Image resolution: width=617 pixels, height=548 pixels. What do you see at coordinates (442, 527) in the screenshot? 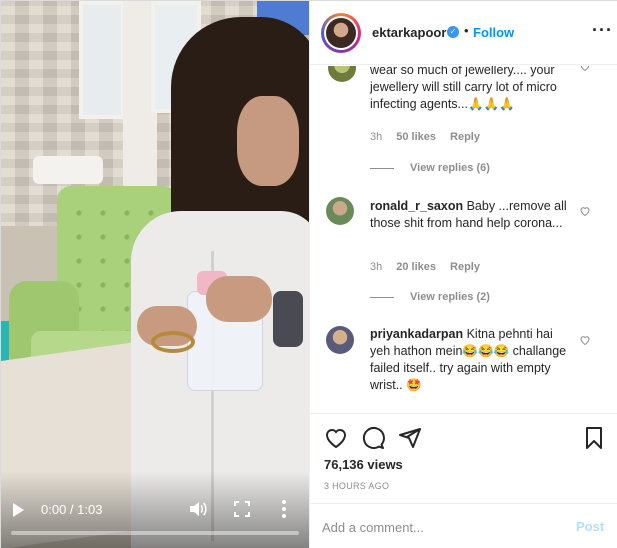
I see `add-comment-input` at bounding box center [442, 527].